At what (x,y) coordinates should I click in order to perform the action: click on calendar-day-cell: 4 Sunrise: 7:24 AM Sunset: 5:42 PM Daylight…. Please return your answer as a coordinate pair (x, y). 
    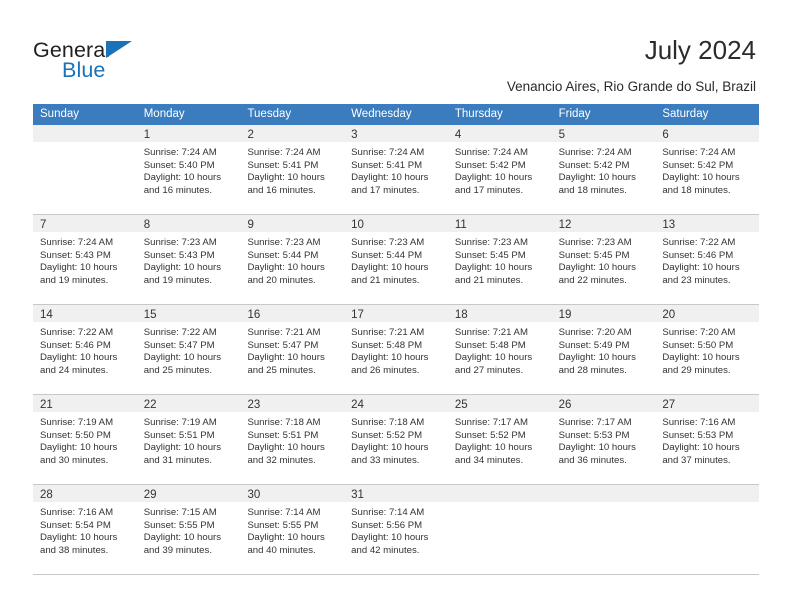
    Looking at the image, I should click on (499, 169).